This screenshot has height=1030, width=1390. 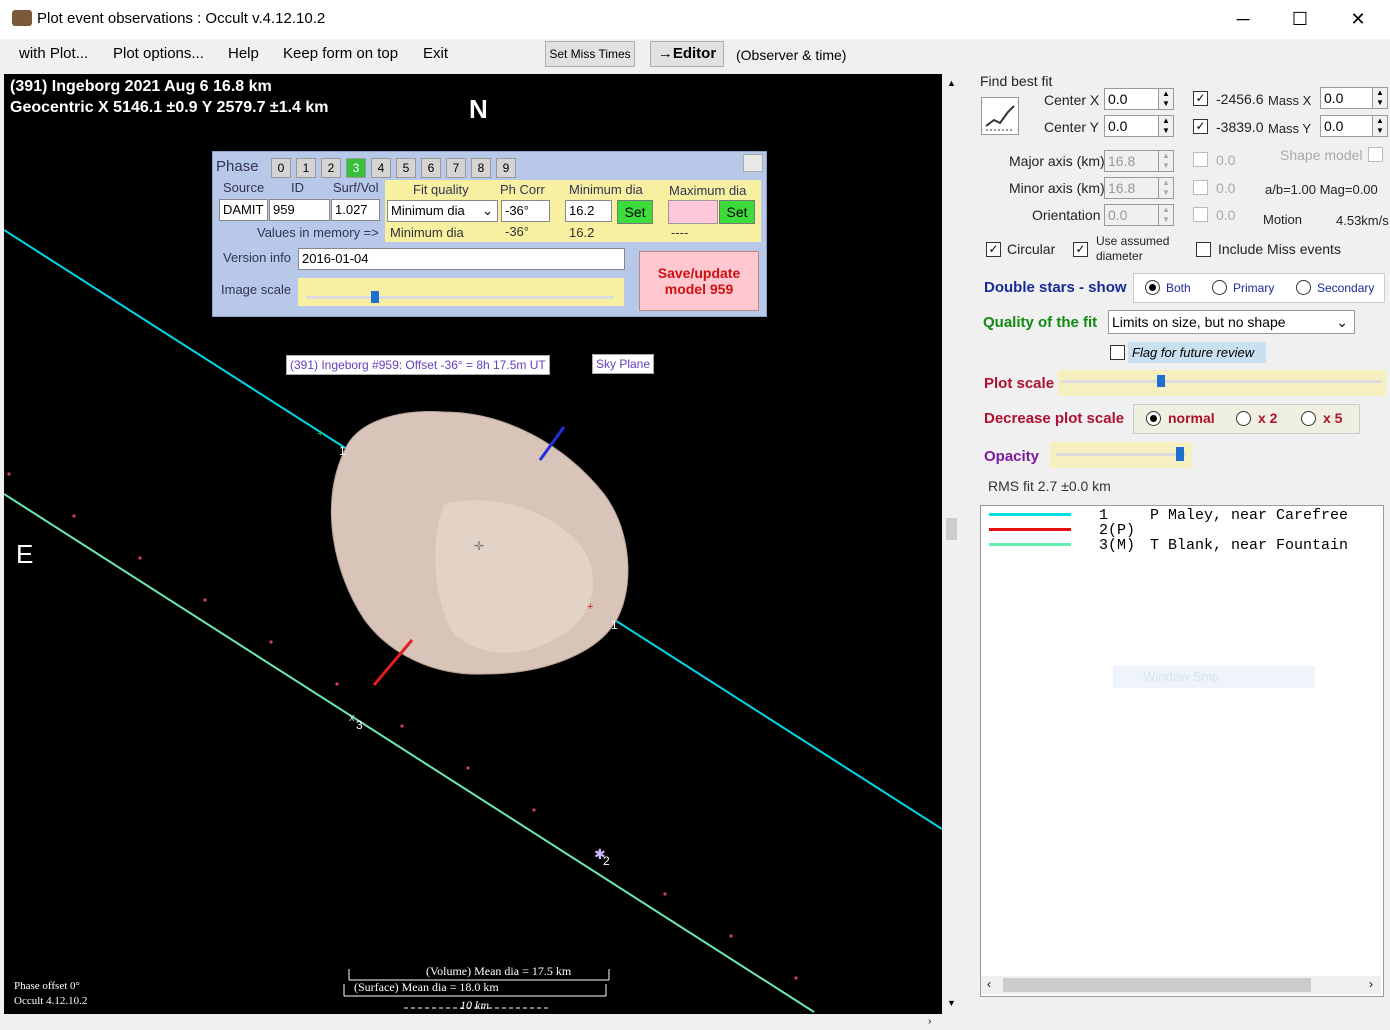 What do you see at coordinates (1231, 322) in the screenshot?
I see `quality-fit-select: Limits on size, but no shape ⌄` at bounding box center [1231, 322].